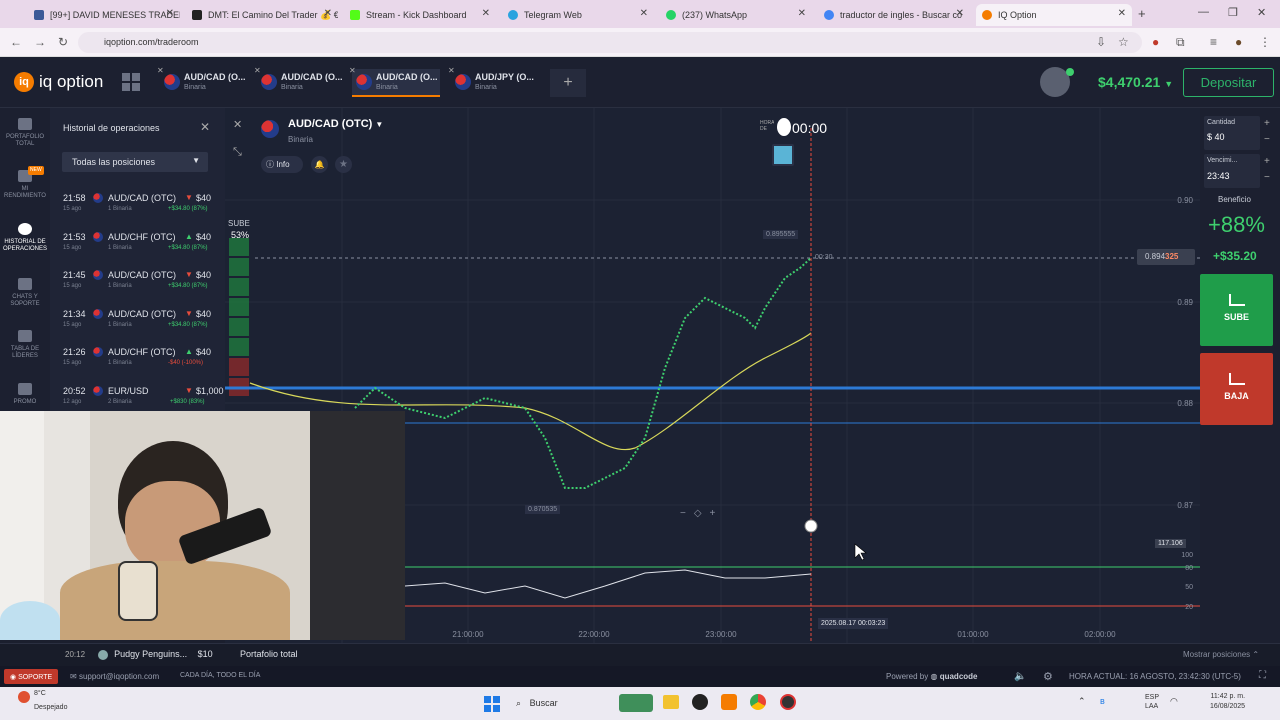 Image resolution: width=1280 pixels, height=720 pixels. I want to click on url-field: iqoption.com/traderoom, so click(610, 42).